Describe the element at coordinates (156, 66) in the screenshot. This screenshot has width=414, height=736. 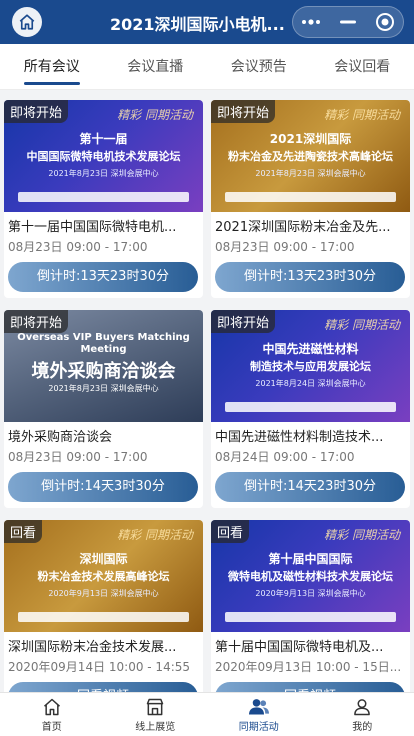
I see `tab-live: 会议直播` at that location.